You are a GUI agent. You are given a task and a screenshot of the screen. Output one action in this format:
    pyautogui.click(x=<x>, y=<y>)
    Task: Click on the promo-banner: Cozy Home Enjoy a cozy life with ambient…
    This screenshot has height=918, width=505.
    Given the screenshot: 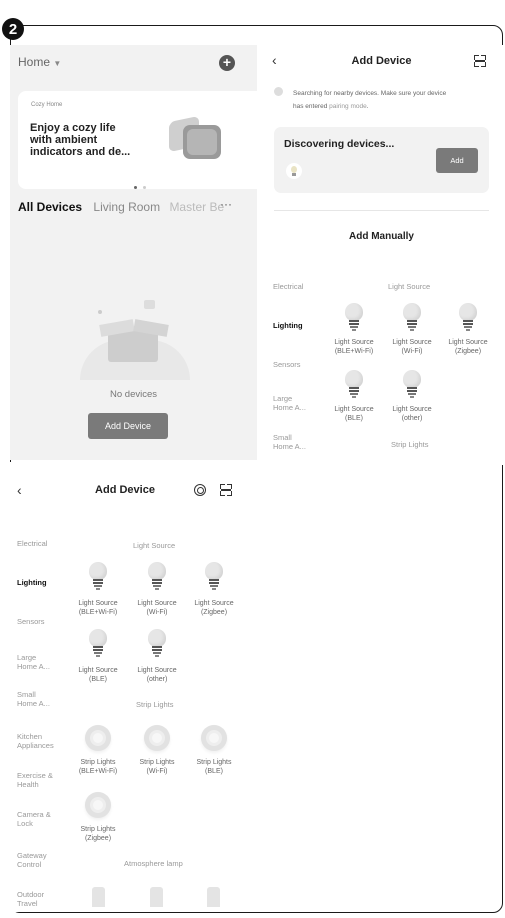 What is the action you would take?
    pyautogui.click(x=141, y=140)
    